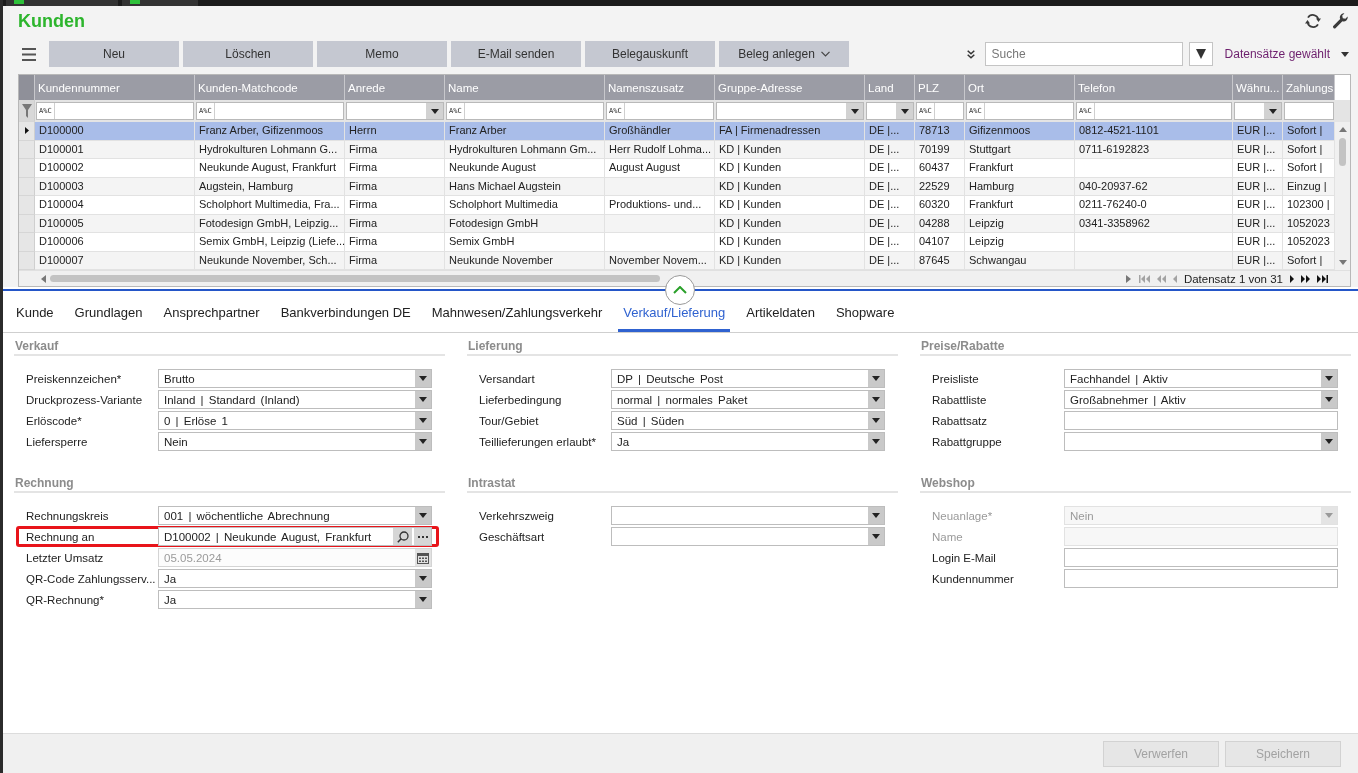 The height and width of the screenshot is (773, 1358). Describe the element at coordinates (248, 54) in the screenshot. I see `toolbar-button: Löschen` at that location.